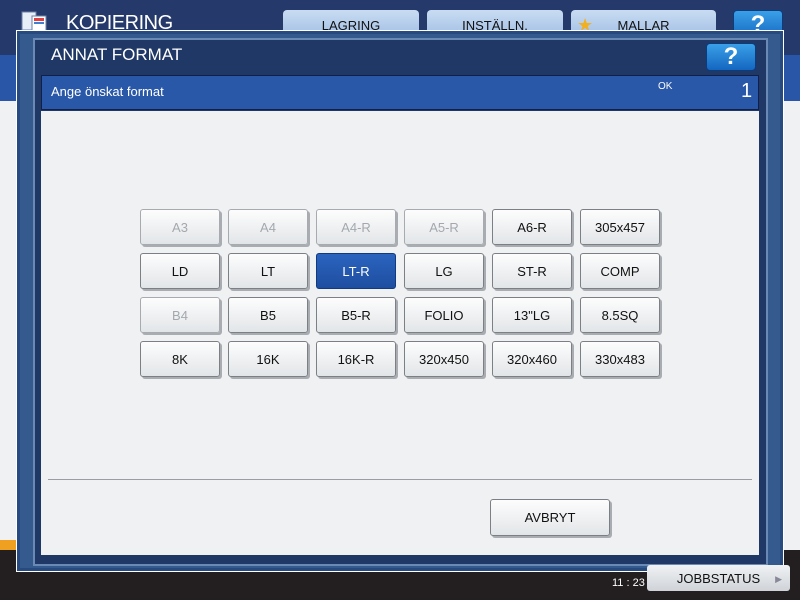 The width and height of the screenshot is (800, 600). What do you see at coordinates (268, 315) in the screenshot?
I see `format-button: B5` at bounding box center [268, 315].